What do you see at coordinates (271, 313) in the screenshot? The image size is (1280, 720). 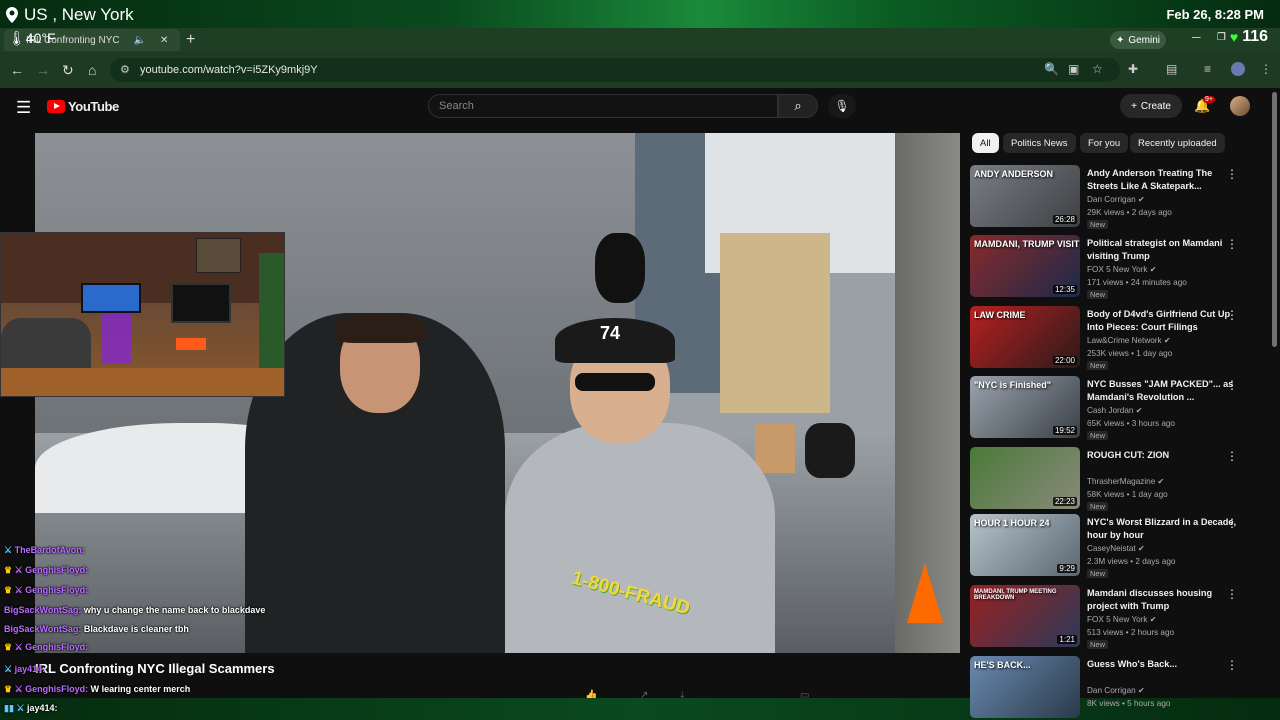 I see `webcam-plant` at bounding box center [271, 313].